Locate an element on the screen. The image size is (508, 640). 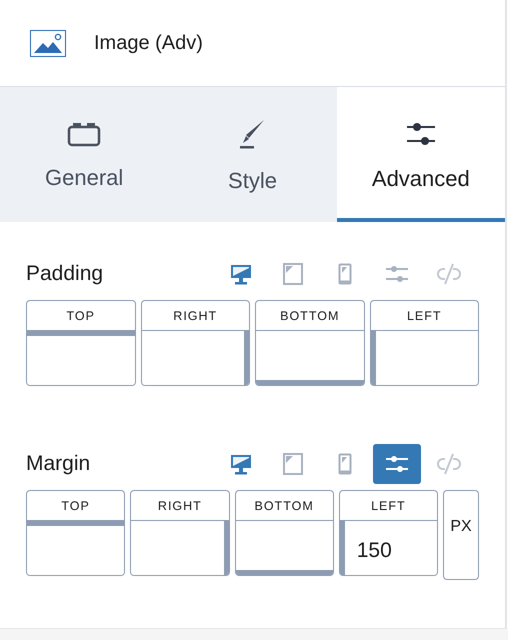
image-icon is located at coordinates (48, 43).